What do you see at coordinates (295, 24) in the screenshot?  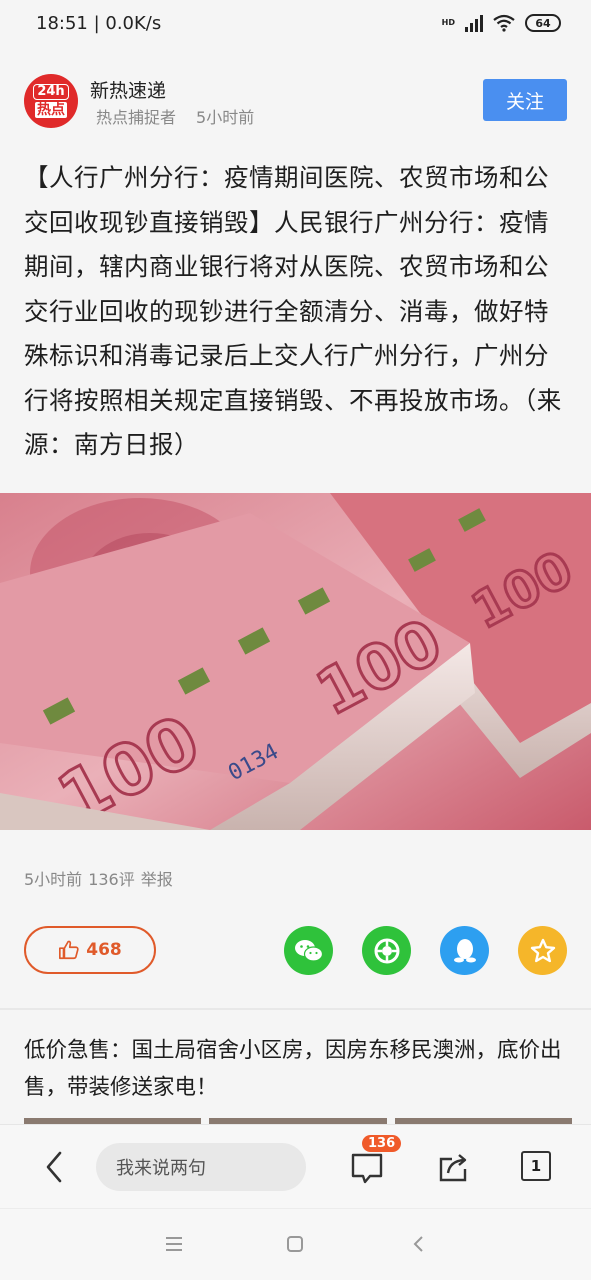 I see `status-bar: 18:51 | 0.0K/s HD 64` at bounding box center [295, 24].